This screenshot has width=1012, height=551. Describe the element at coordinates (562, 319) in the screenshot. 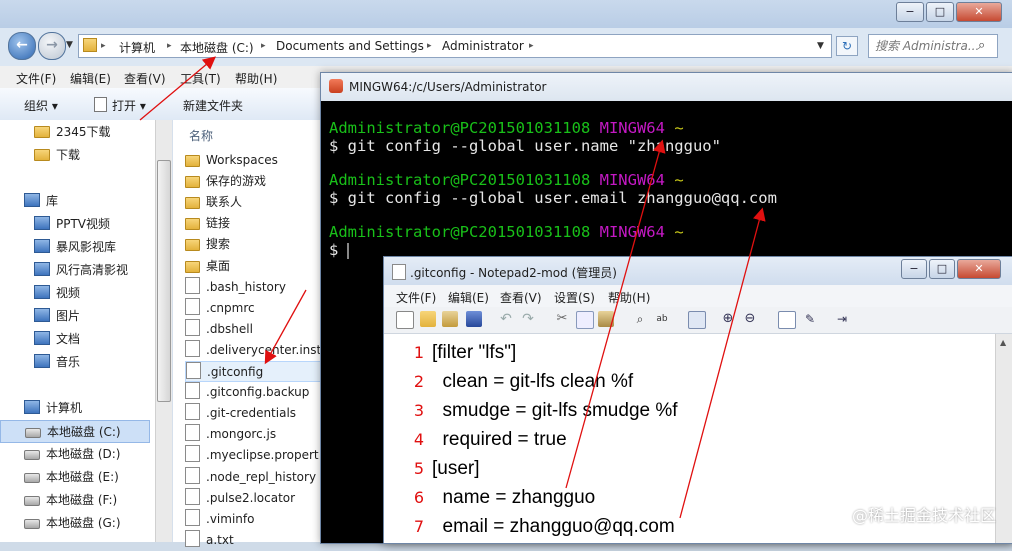

I see `cut-icon: ✂` at that location.